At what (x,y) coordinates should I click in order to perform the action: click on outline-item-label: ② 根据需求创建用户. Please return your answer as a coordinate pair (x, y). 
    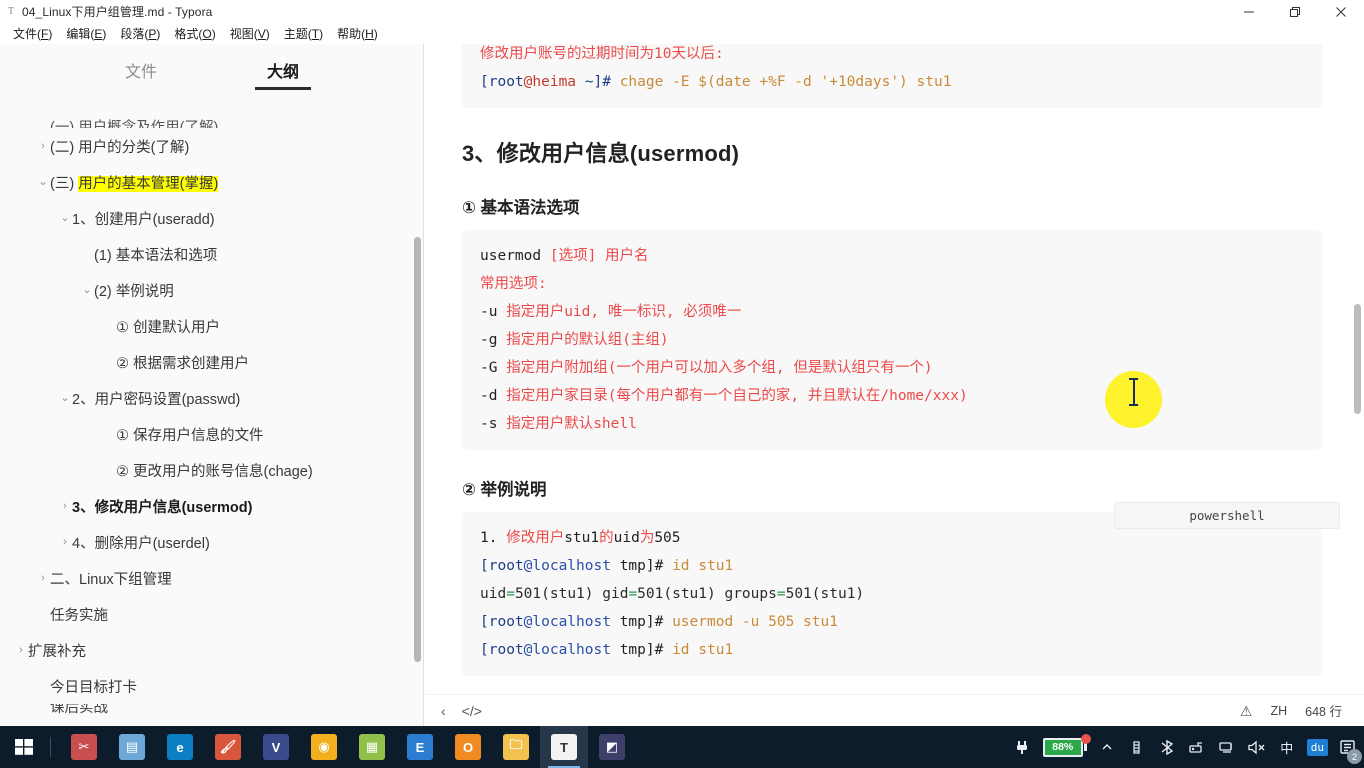
    Looking at the image, I should click on (183, 363).